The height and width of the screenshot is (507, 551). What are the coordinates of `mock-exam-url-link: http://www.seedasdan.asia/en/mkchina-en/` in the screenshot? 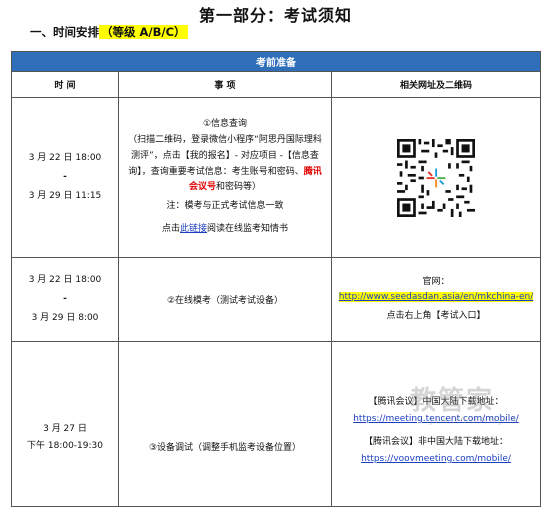 It's located at (436, 297).